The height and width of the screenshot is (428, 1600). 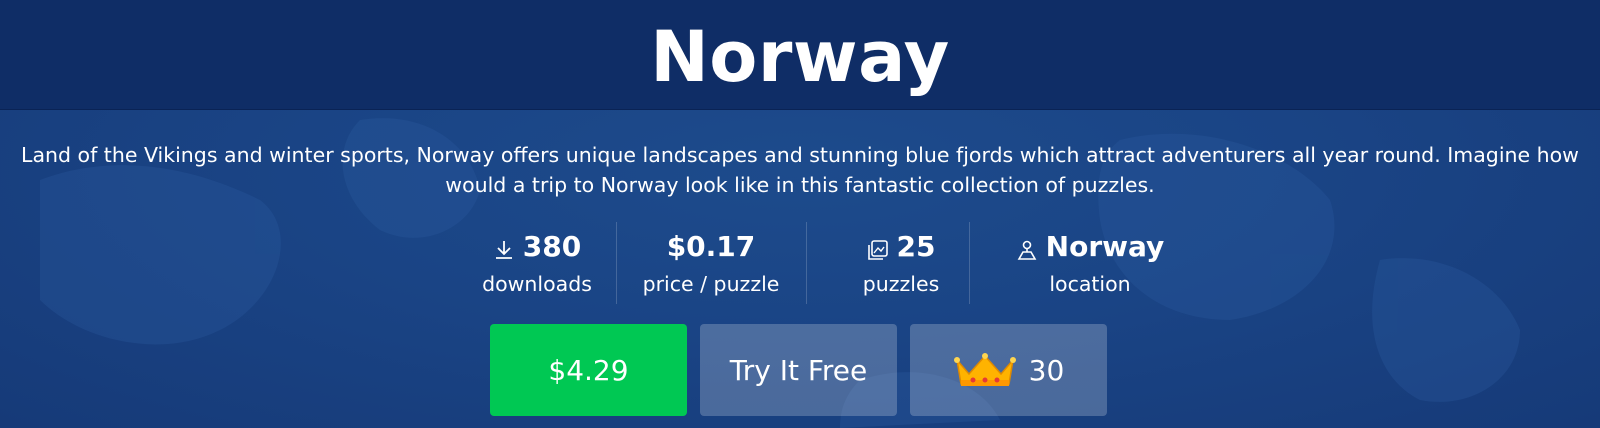 I want to click on download-icon, so click(x=504, y=247).